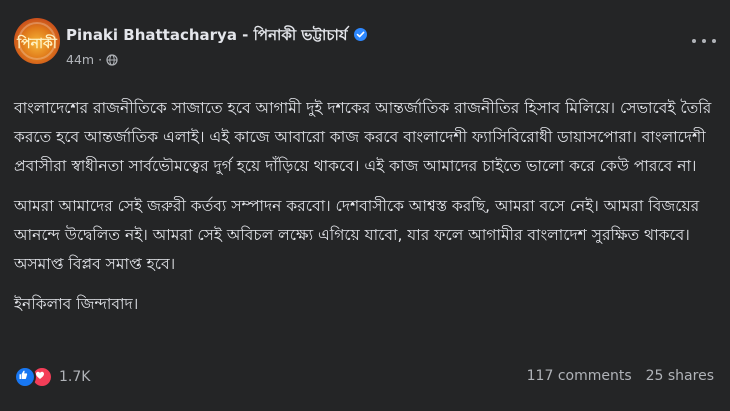  Describe the element at coordinates (207, 35) in the screenshot. I see `author-name: Pinaki Bhattacharya - পিনাকী ভট্টাচার্য` at that location.